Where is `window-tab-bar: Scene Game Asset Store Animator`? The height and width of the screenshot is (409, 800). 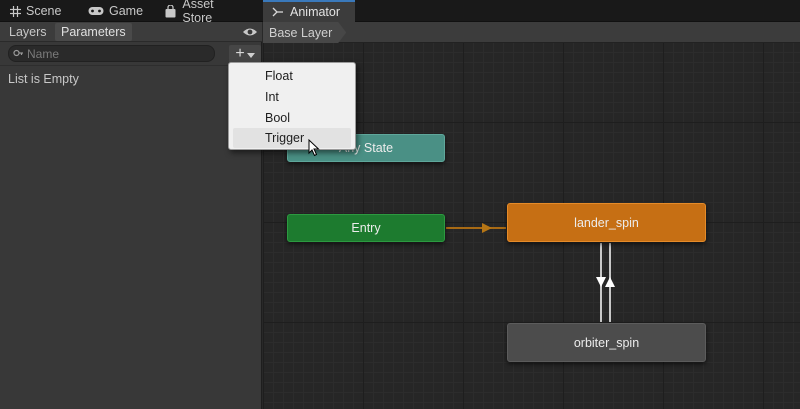
window-tab-bar: Scene Game Asset Store Animator is located at coordinates (400, 12).